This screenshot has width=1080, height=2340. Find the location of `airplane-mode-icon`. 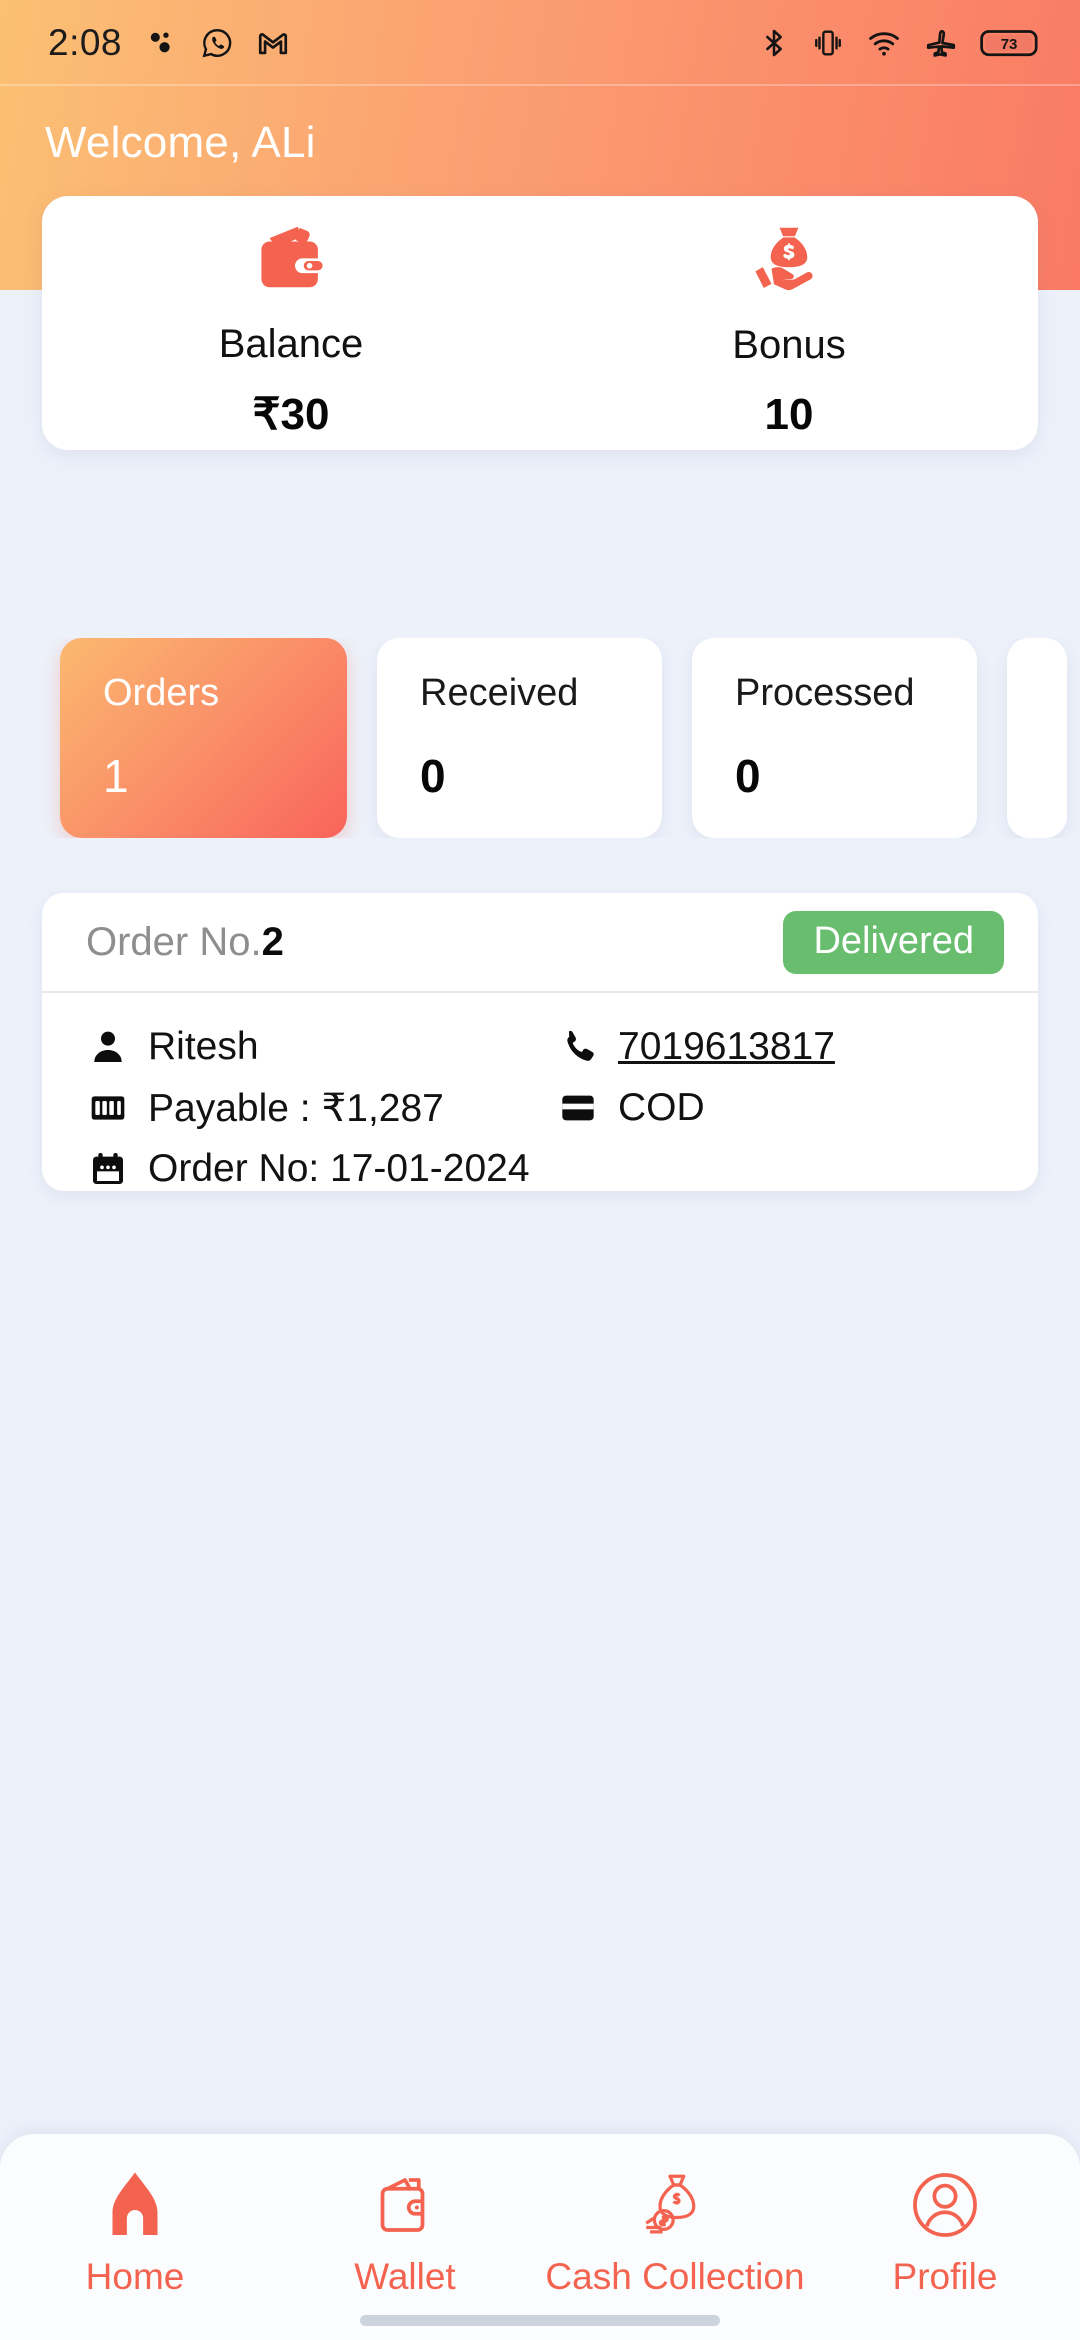

airplane-mode-icon is located at coordinates (941, 43).